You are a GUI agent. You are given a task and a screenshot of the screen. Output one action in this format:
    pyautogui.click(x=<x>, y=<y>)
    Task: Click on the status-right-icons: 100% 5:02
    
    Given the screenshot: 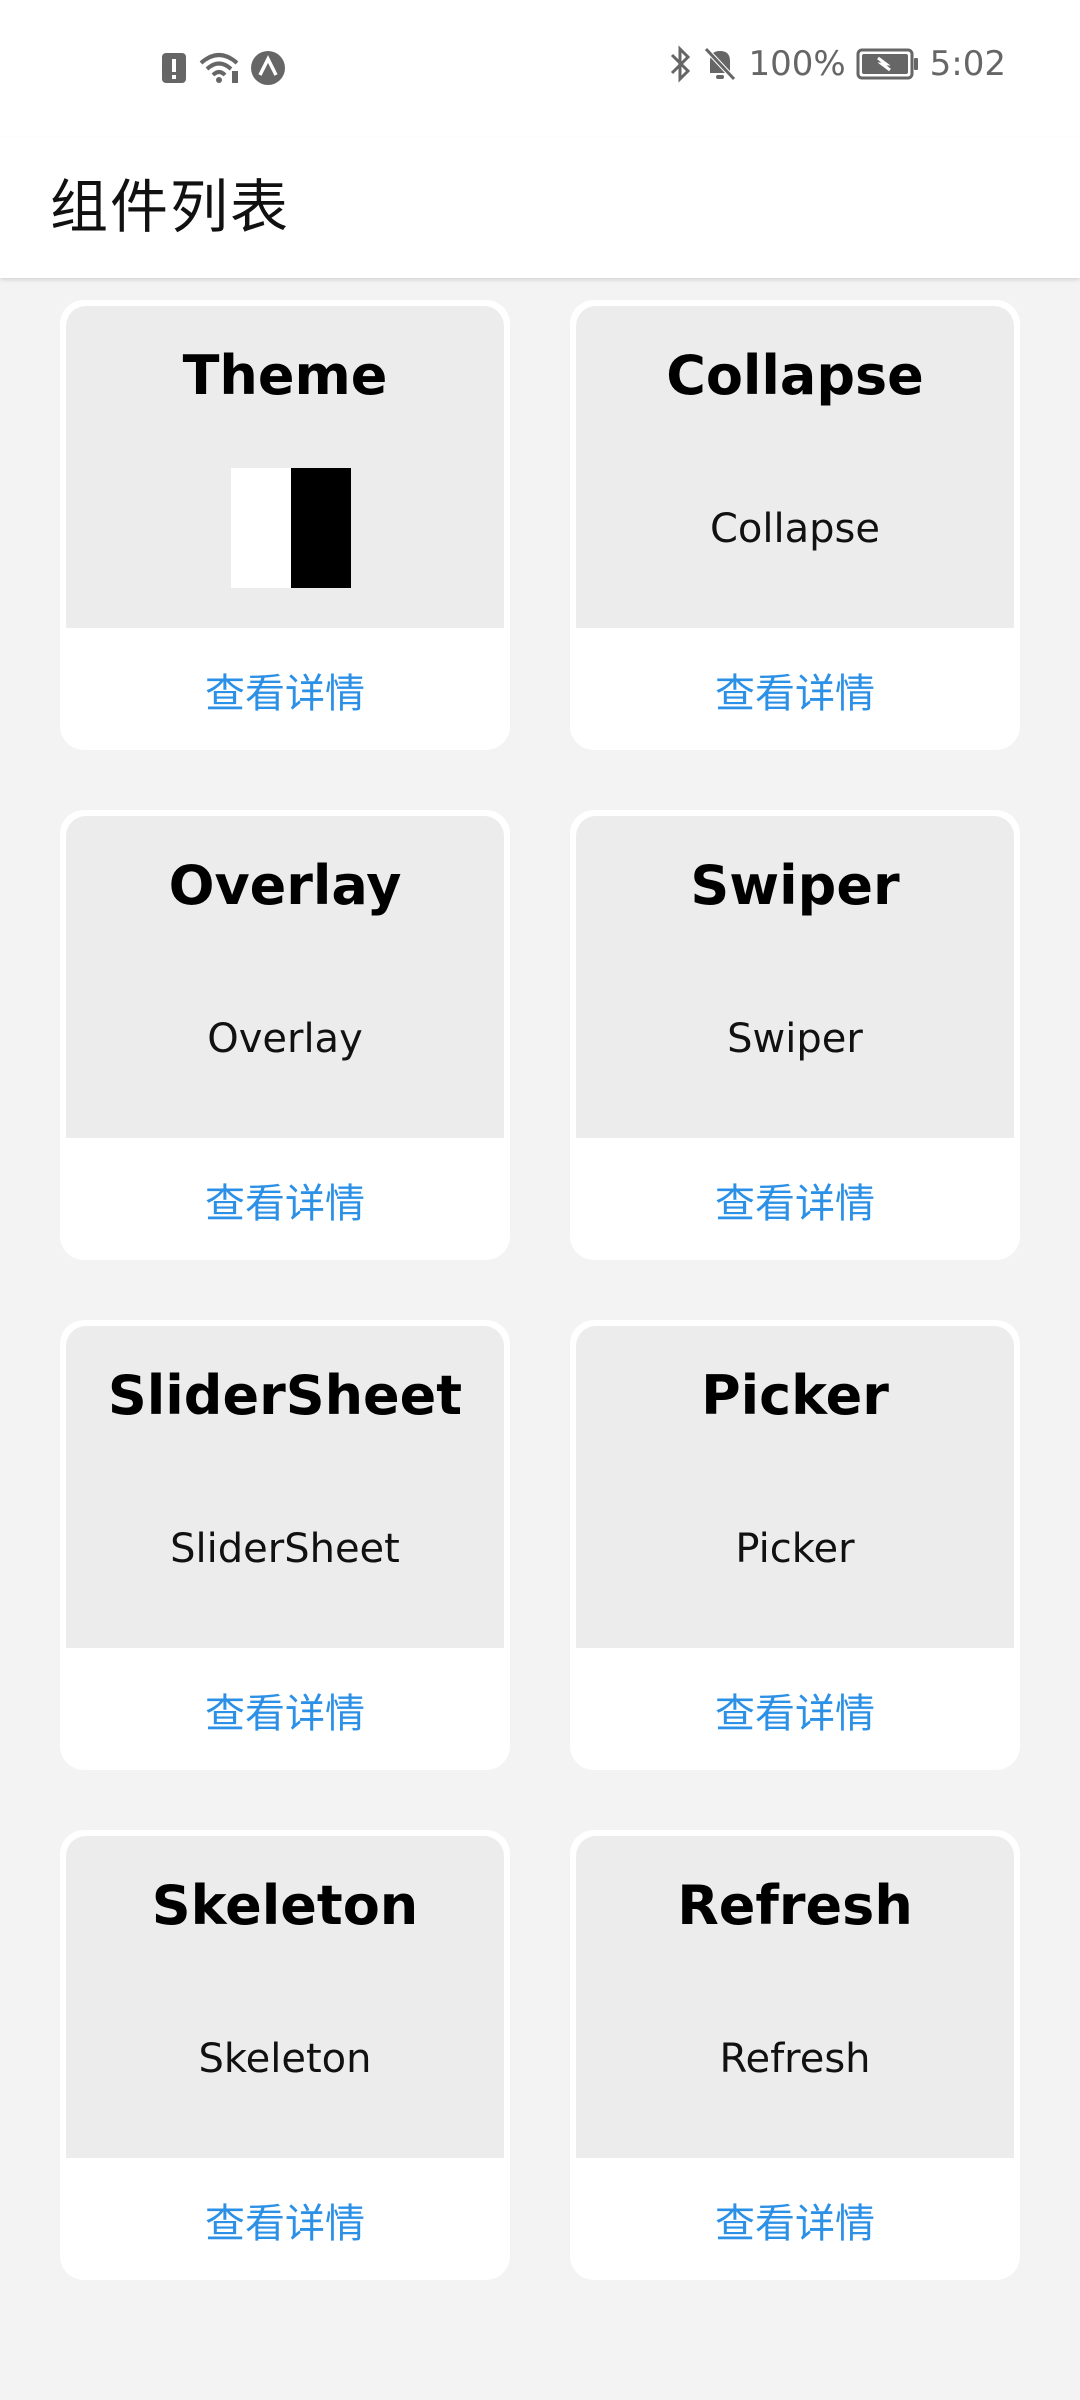 What is the action you would take?
    pyautogui.click(x=837, y=64)
    